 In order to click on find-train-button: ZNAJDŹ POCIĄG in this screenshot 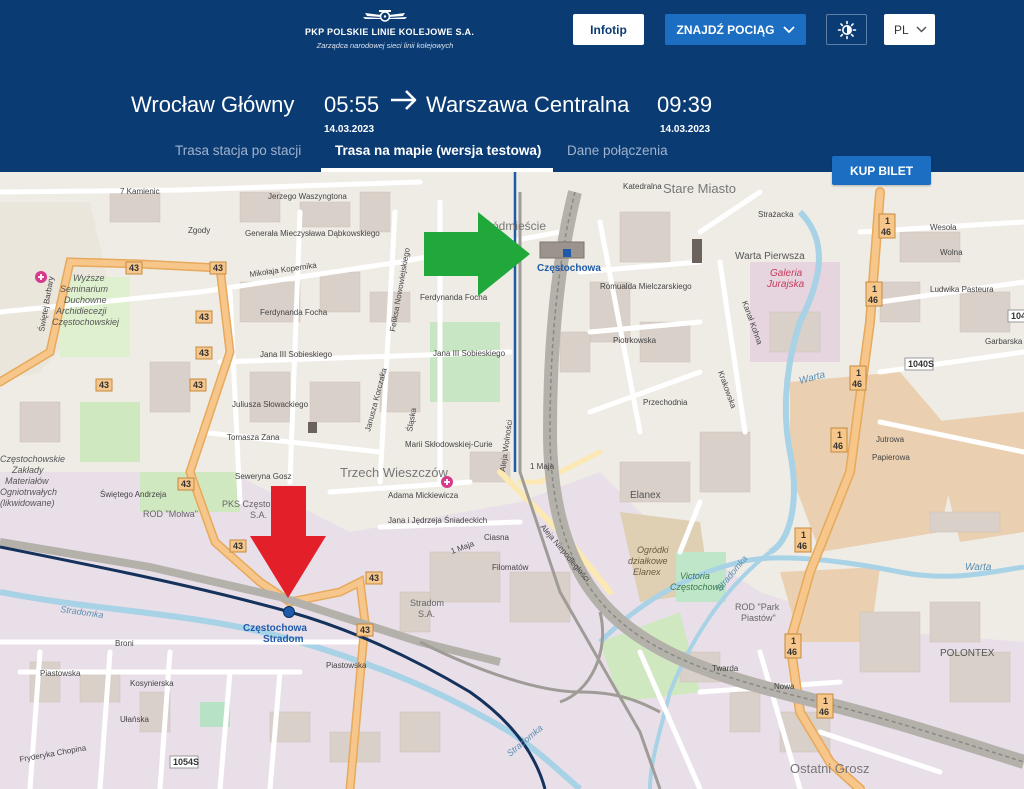, I will do `click(735, 29)`.